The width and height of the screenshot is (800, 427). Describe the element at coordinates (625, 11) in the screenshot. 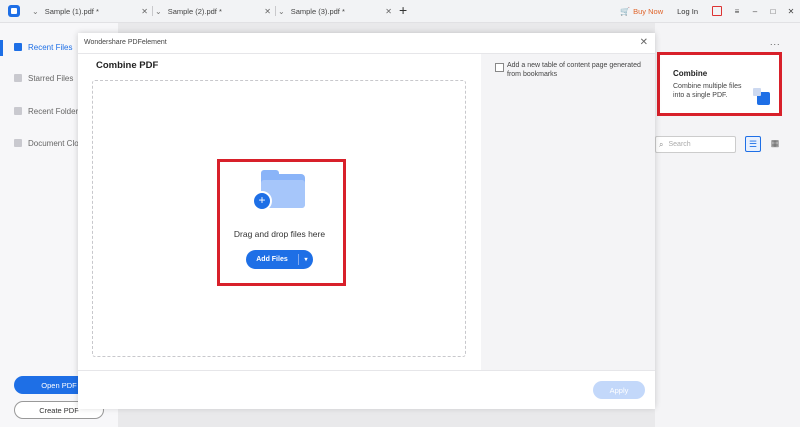

I see `cart-icon: 🛒` at that location.